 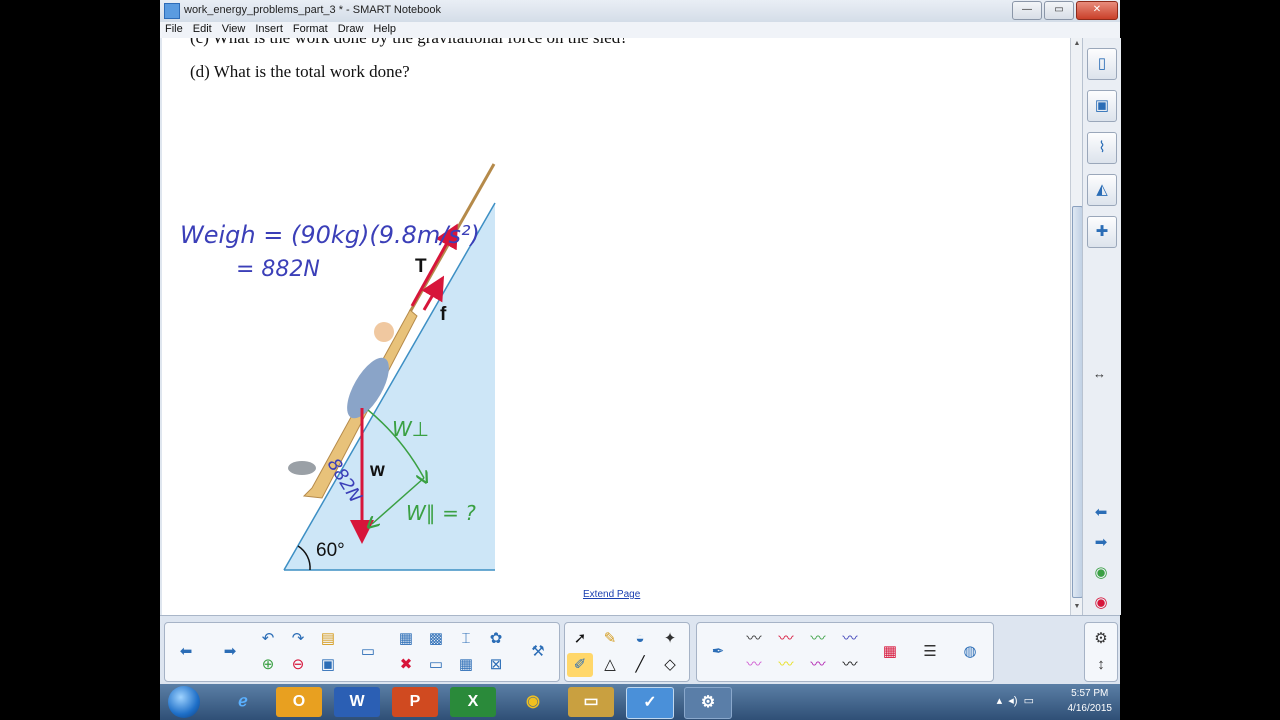 I want to click on paste-icon: ▦, so click(x=406, y=639).